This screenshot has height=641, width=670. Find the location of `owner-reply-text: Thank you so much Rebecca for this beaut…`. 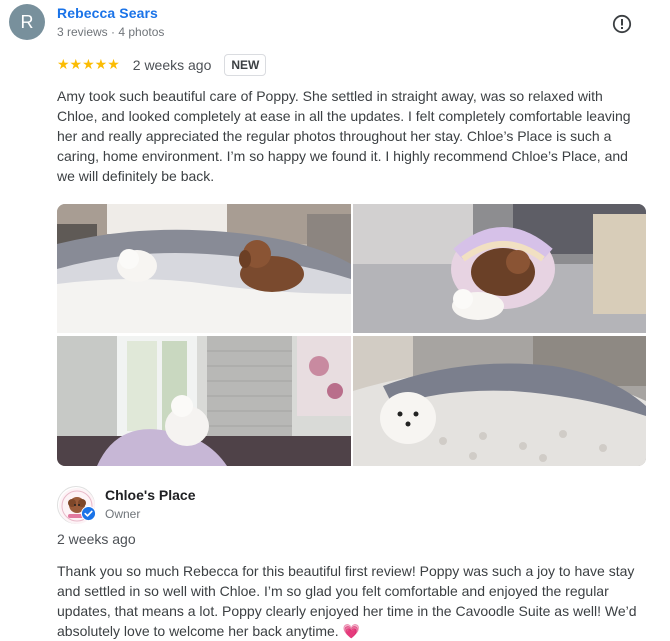

owner-reply-text: Thank you so much Rebecca for this beaut… is located at coordinates (357, 601).